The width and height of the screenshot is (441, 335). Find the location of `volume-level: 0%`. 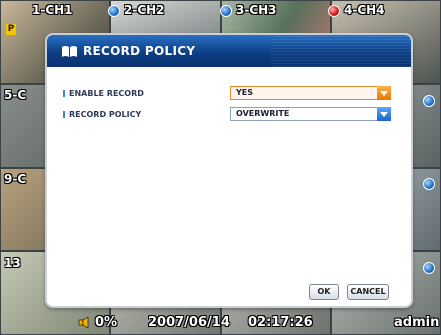

volume-level: 0% is located at coordinates (106, 322).